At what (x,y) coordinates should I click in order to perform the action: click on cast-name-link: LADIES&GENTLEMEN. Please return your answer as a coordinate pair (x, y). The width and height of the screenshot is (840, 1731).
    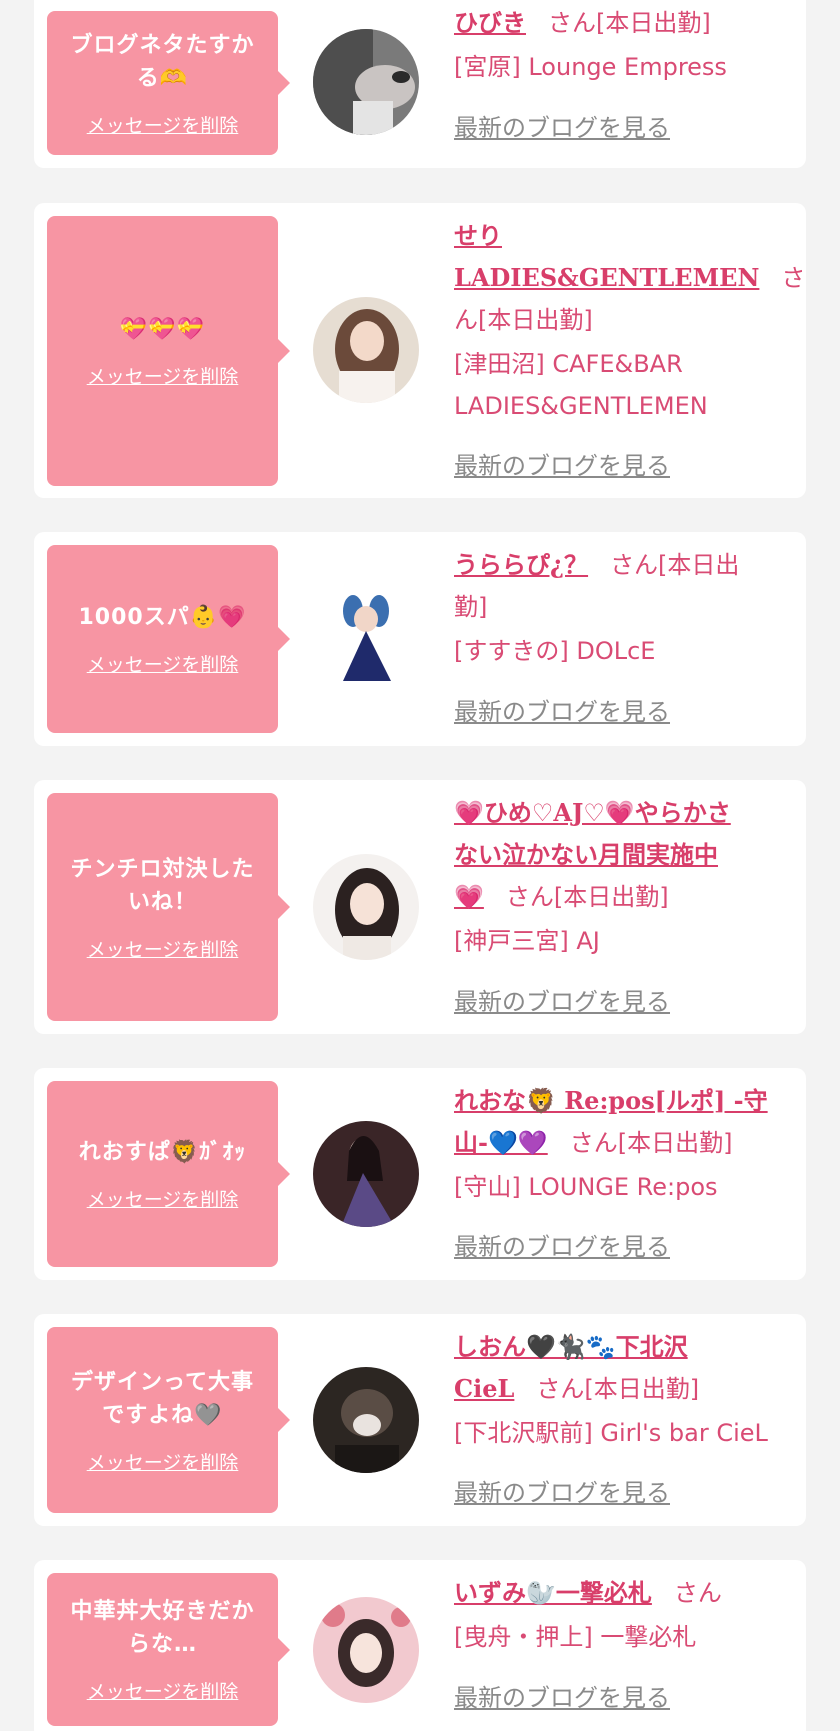
    Looking at the image, I should click on (606, 277).